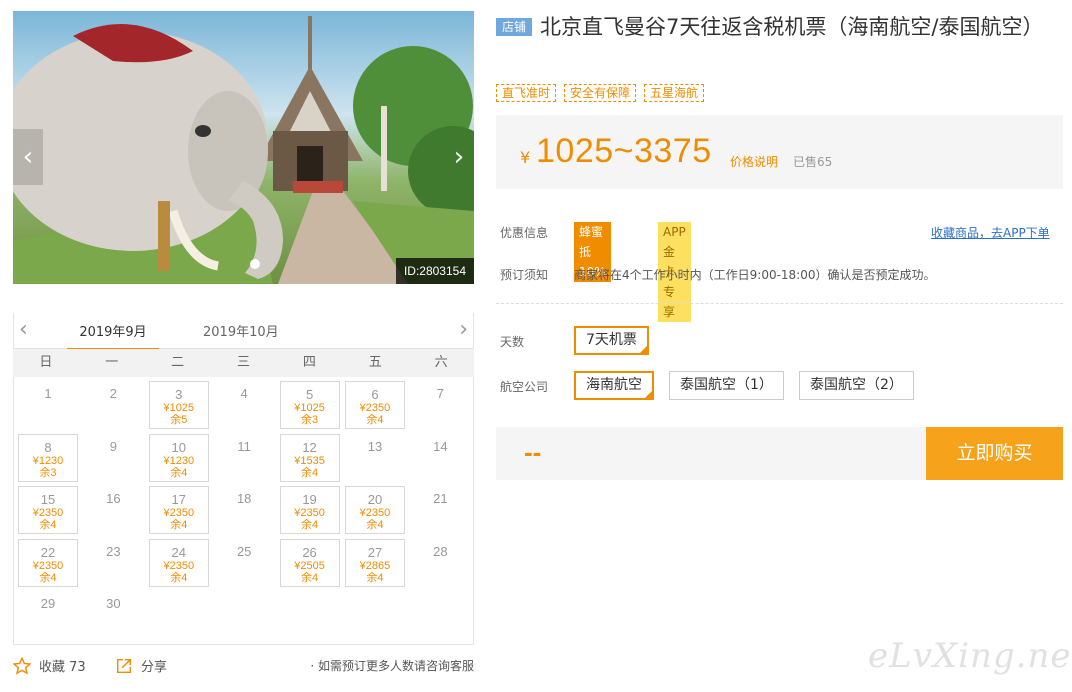  Describe the element at coordinates (110, 615) in the screenshot. I see `calendar-day: 30` at that location.